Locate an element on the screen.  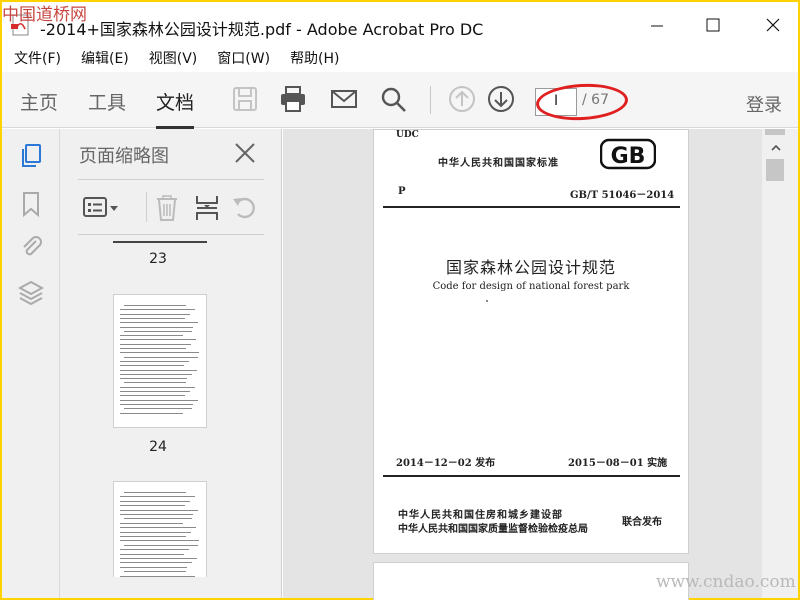
watermark-top: 中国道桥网 is located at coordinates (44, 15).